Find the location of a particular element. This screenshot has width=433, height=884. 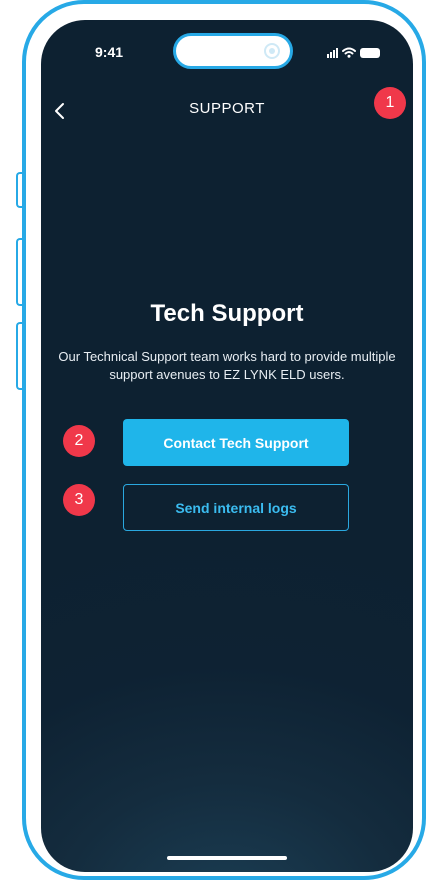

home-indicator is located at coordinates (227, 858).